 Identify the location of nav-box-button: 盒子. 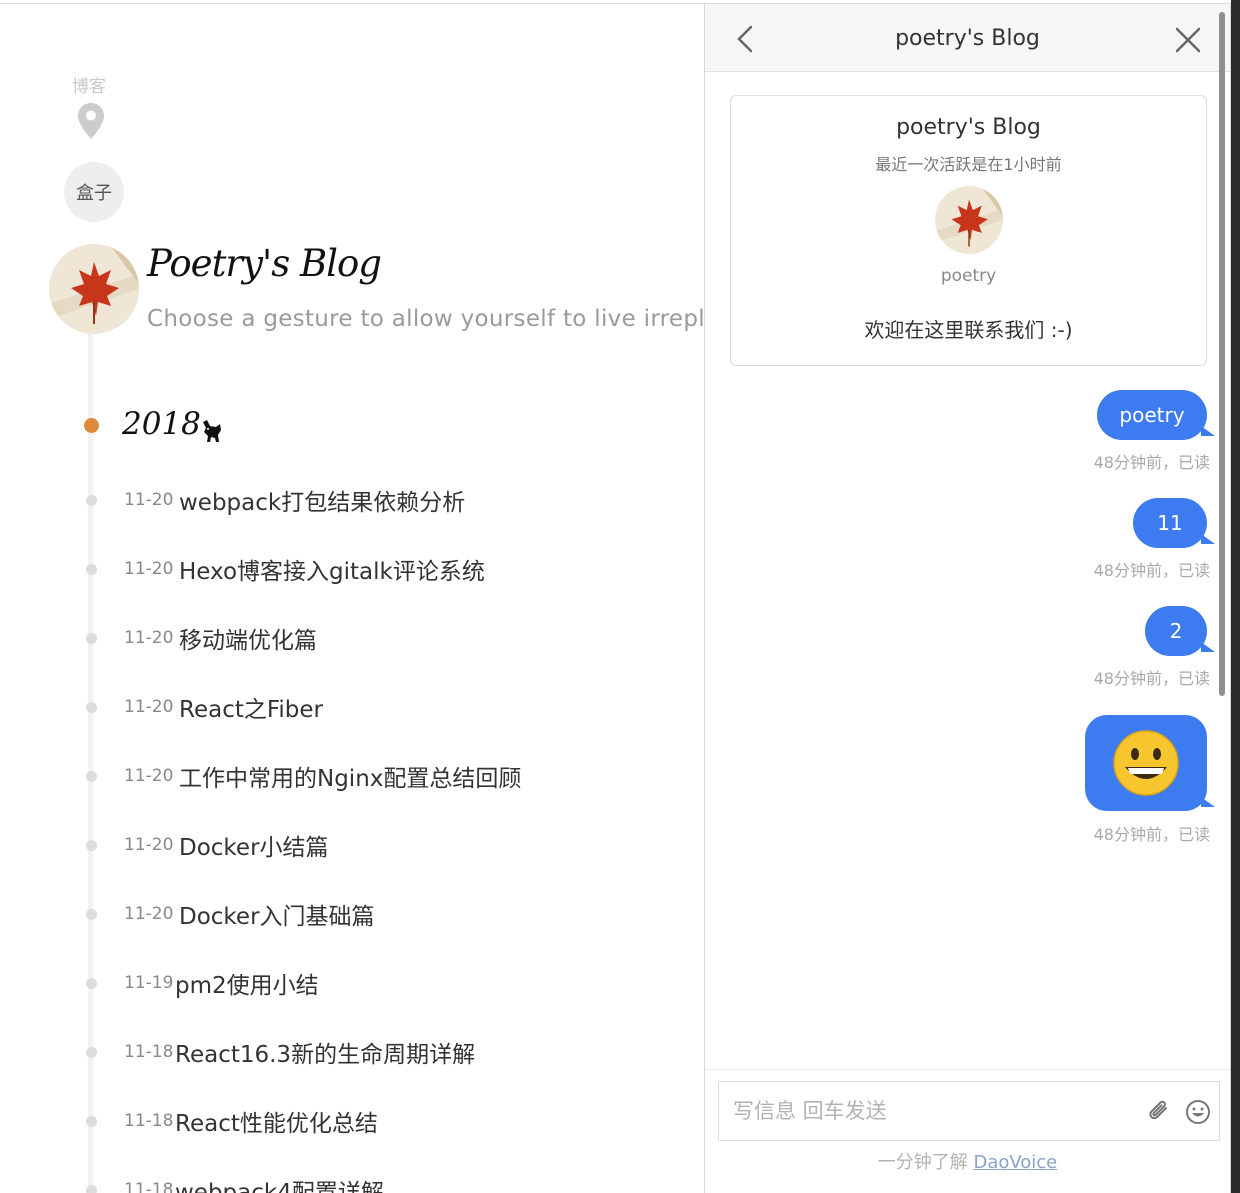
(94, 192).